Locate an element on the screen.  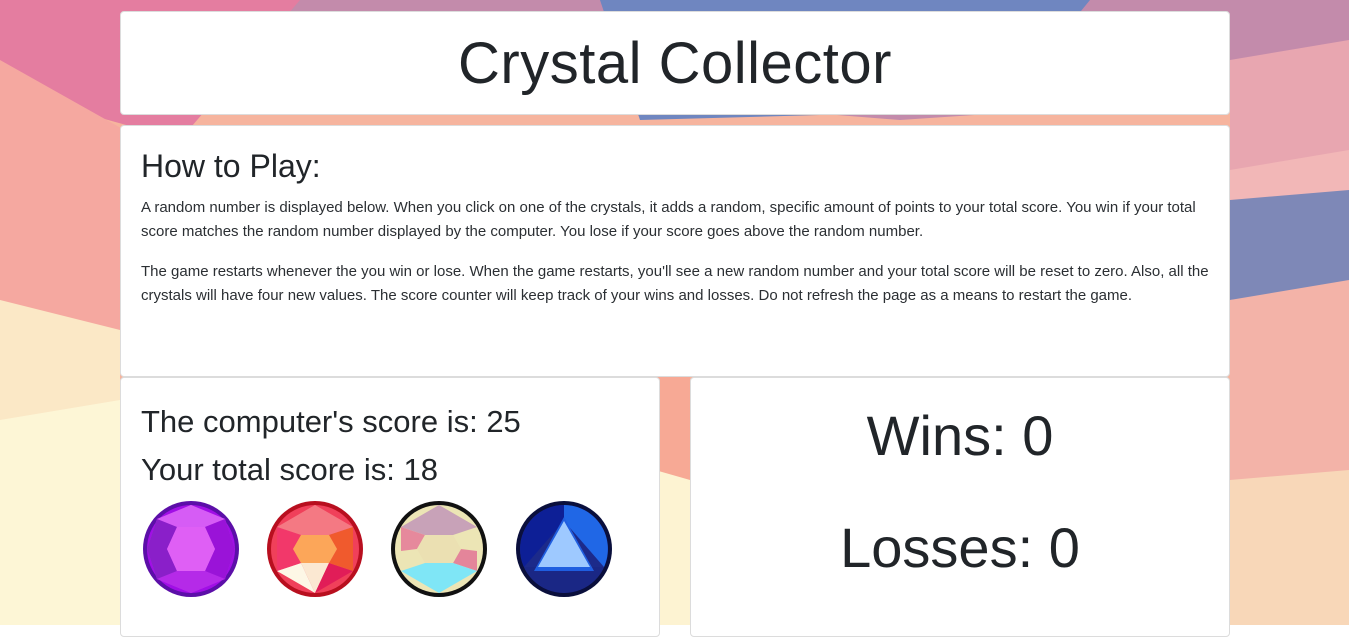
sapphire-crystal-button is located at coordinates (564, 549).